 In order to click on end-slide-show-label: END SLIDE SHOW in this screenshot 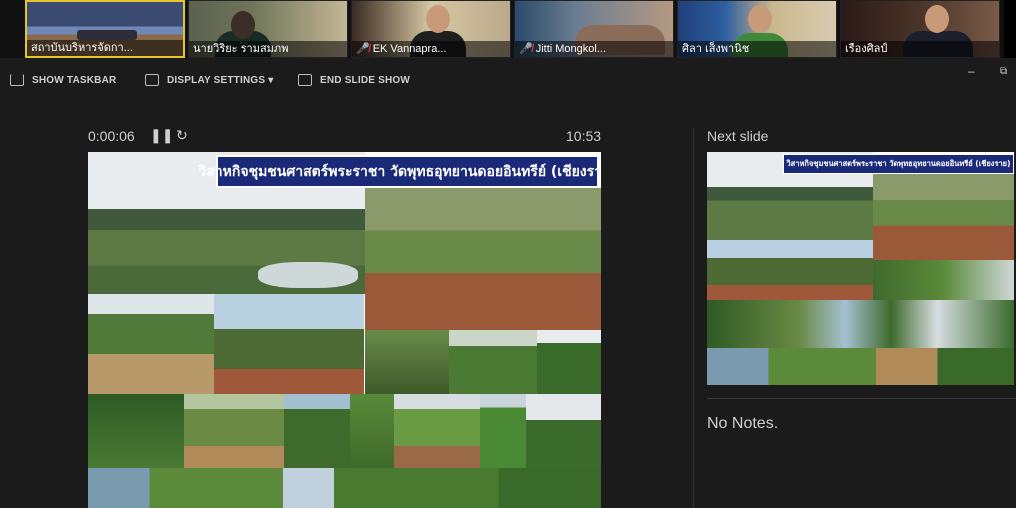, I will do `click(365, 80)`.